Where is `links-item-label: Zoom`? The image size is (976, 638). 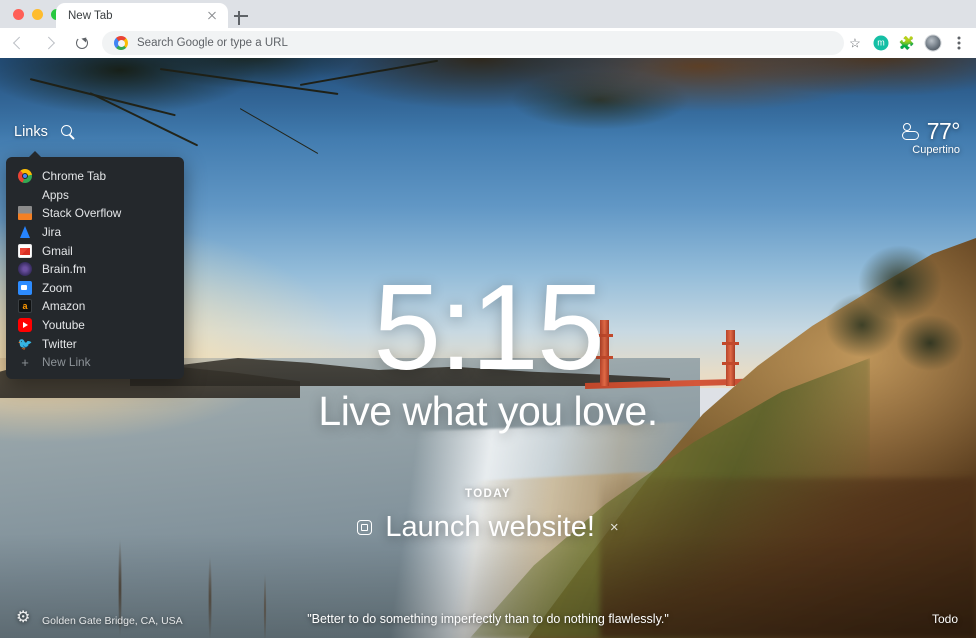
links-item-label: Zoom is located at coordinates (57, 287).